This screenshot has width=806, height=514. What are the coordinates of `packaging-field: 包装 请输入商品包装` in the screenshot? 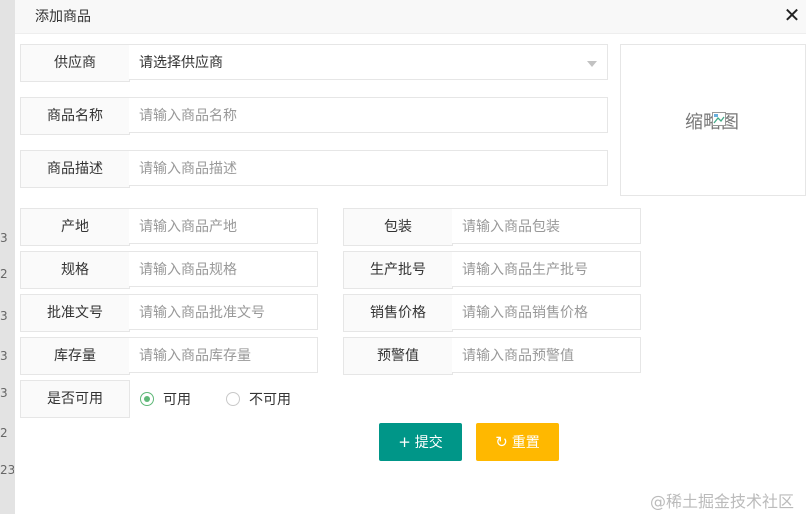 It's located at (492, 227).